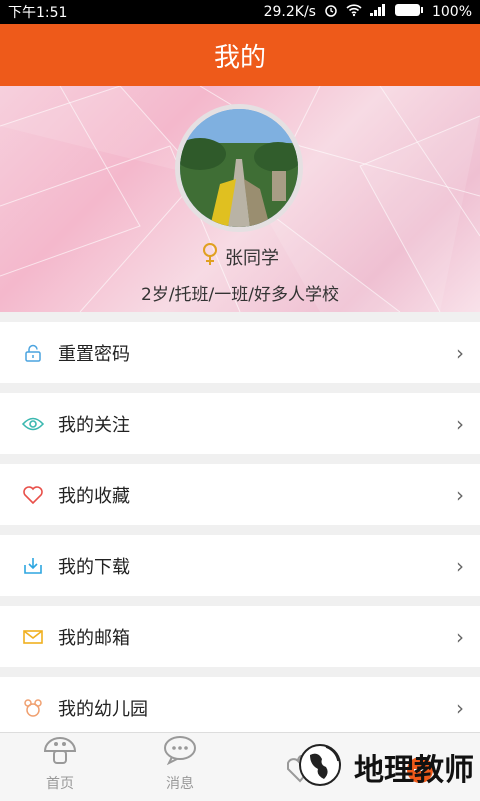 The height and width of the screenshot is (801, 480). I want to click on tab-label: 消息, so click(180, 784).